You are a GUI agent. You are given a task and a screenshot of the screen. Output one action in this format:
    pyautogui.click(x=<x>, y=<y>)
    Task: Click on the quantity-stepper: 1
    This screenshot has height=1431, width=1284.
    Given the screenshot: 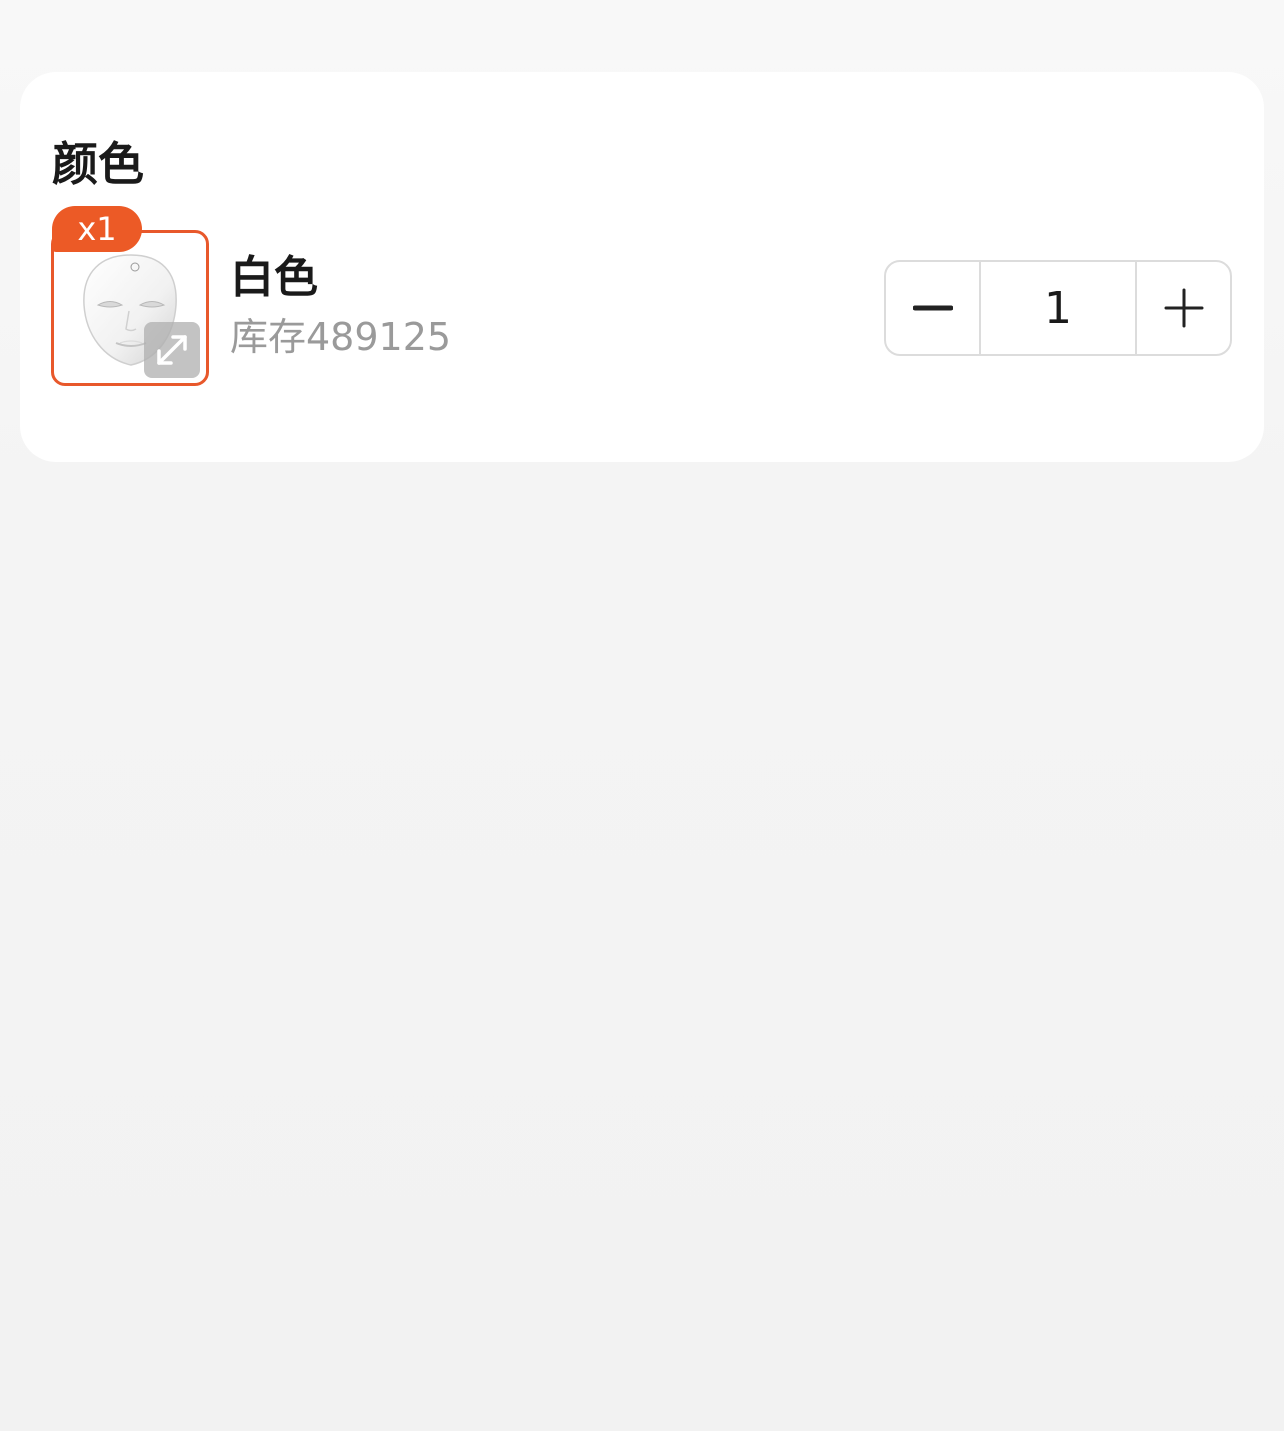 What is the action you would take?
    pyautogui.click(x=1058, y=308)
    